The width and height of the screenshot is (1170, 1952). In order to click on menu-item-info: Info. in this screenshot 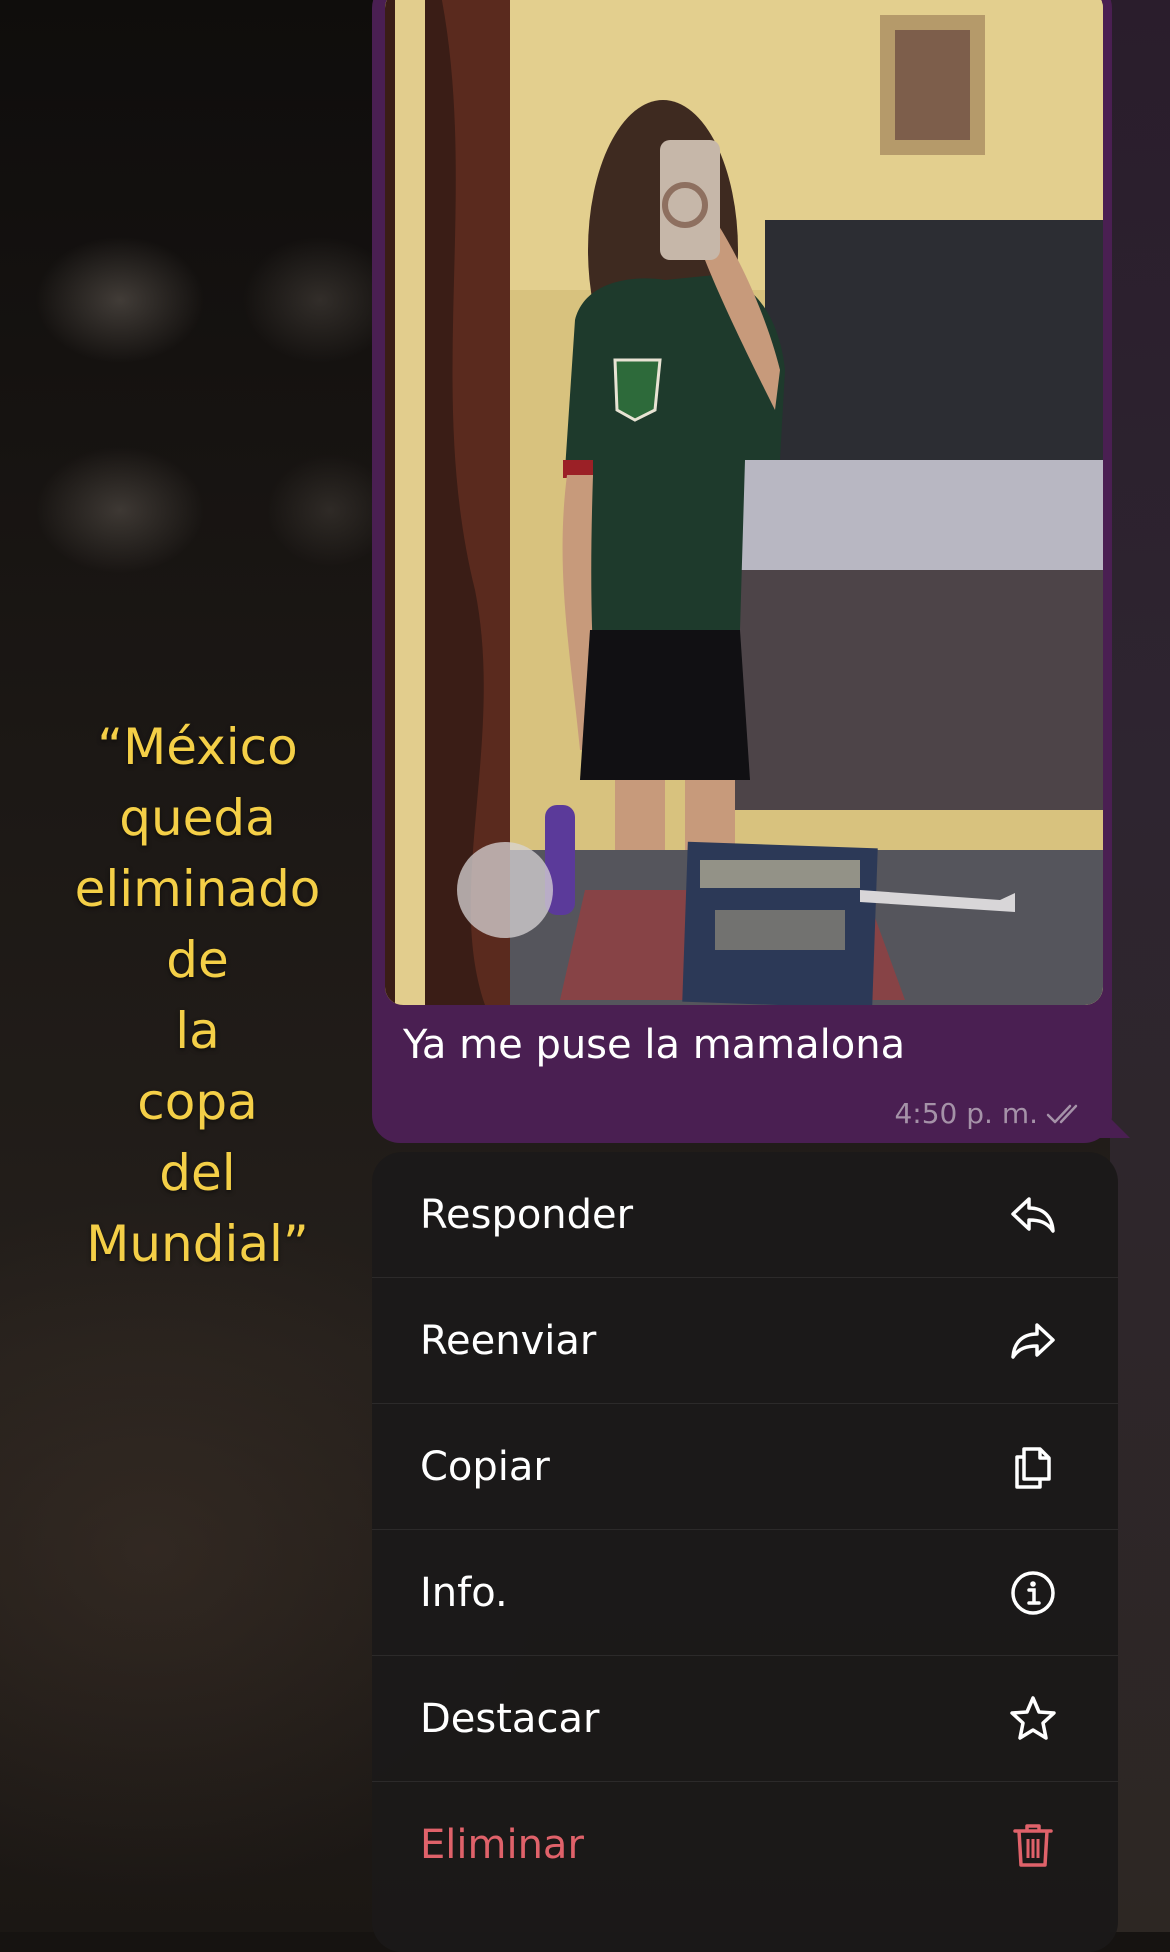, I will do `click(745, 1593)`.